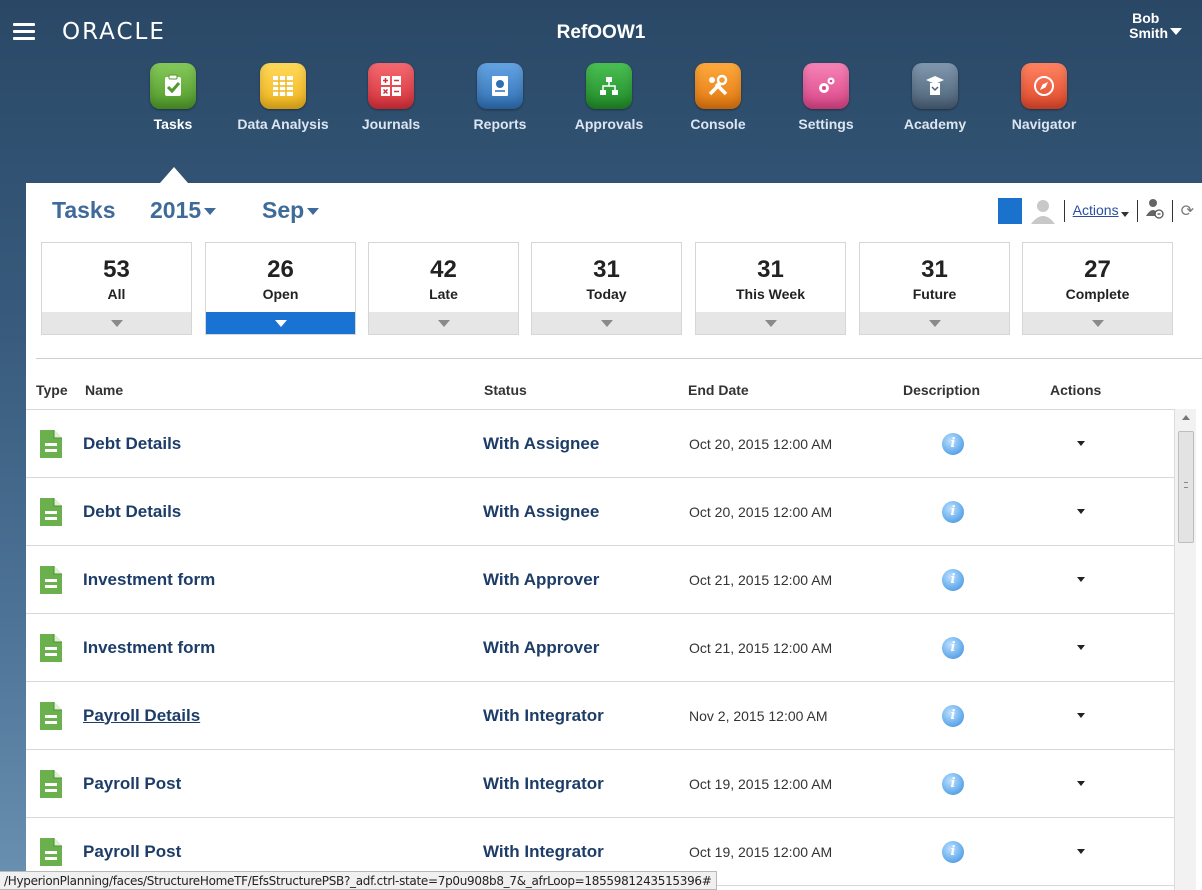 The width and height of the screenshot is (1202, 890). What do you see at coordinates (1075, 390) in the screenshot?
I see `col-actions: Actions` at bounding box center [1075, 390].